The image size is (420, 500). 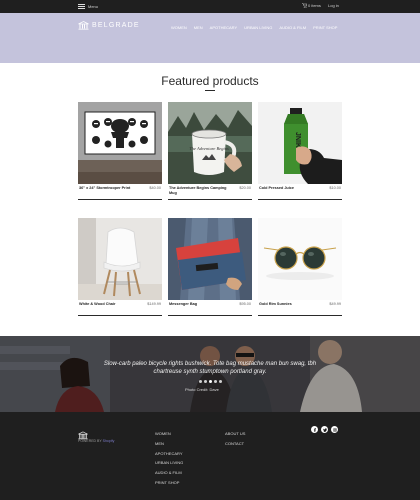 What do you see at coordinates (304, 5) in the screenshot?
I see `cart-icon` at bounding box center [304, 5].